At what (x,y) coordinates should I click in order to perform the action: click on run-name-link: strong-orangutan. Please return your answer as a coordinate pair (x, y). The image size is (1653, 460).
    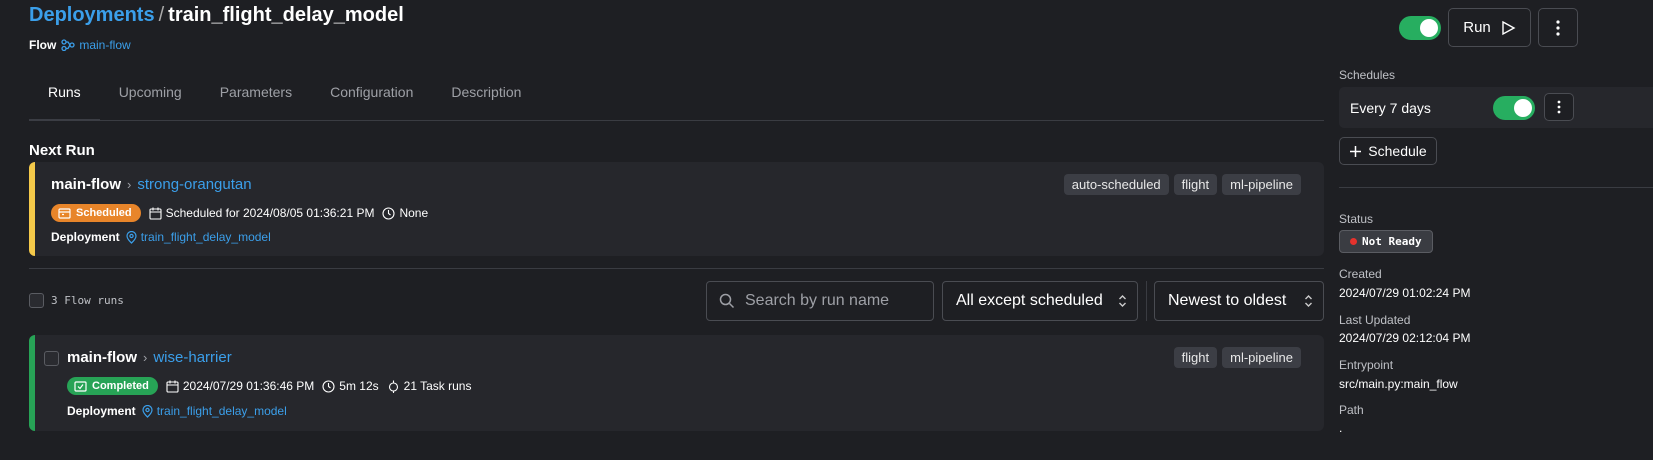
    Looking at the image, I should click on (194, 184).